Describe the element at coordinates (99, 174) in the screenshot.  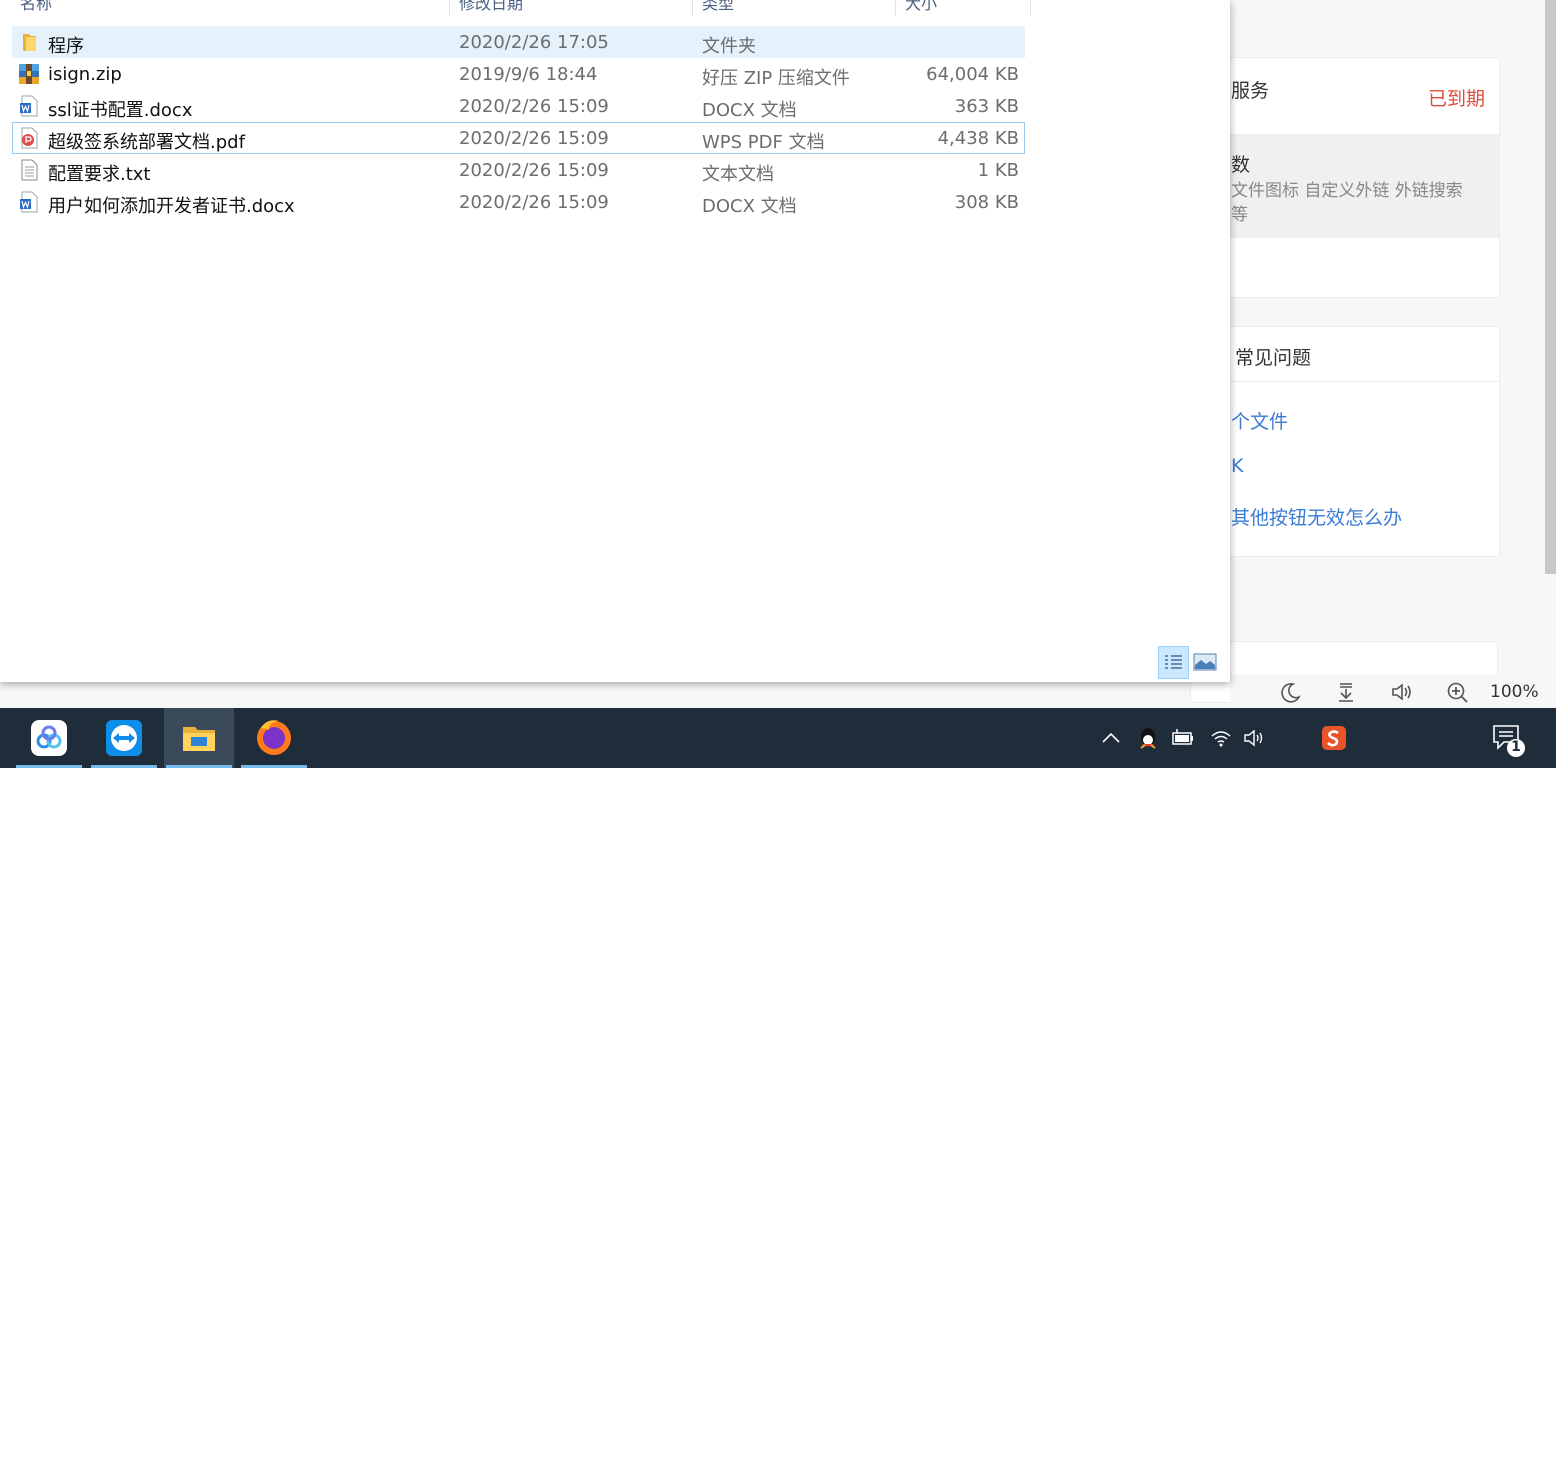
I see `file-name: 配置要求.txt` at that location.